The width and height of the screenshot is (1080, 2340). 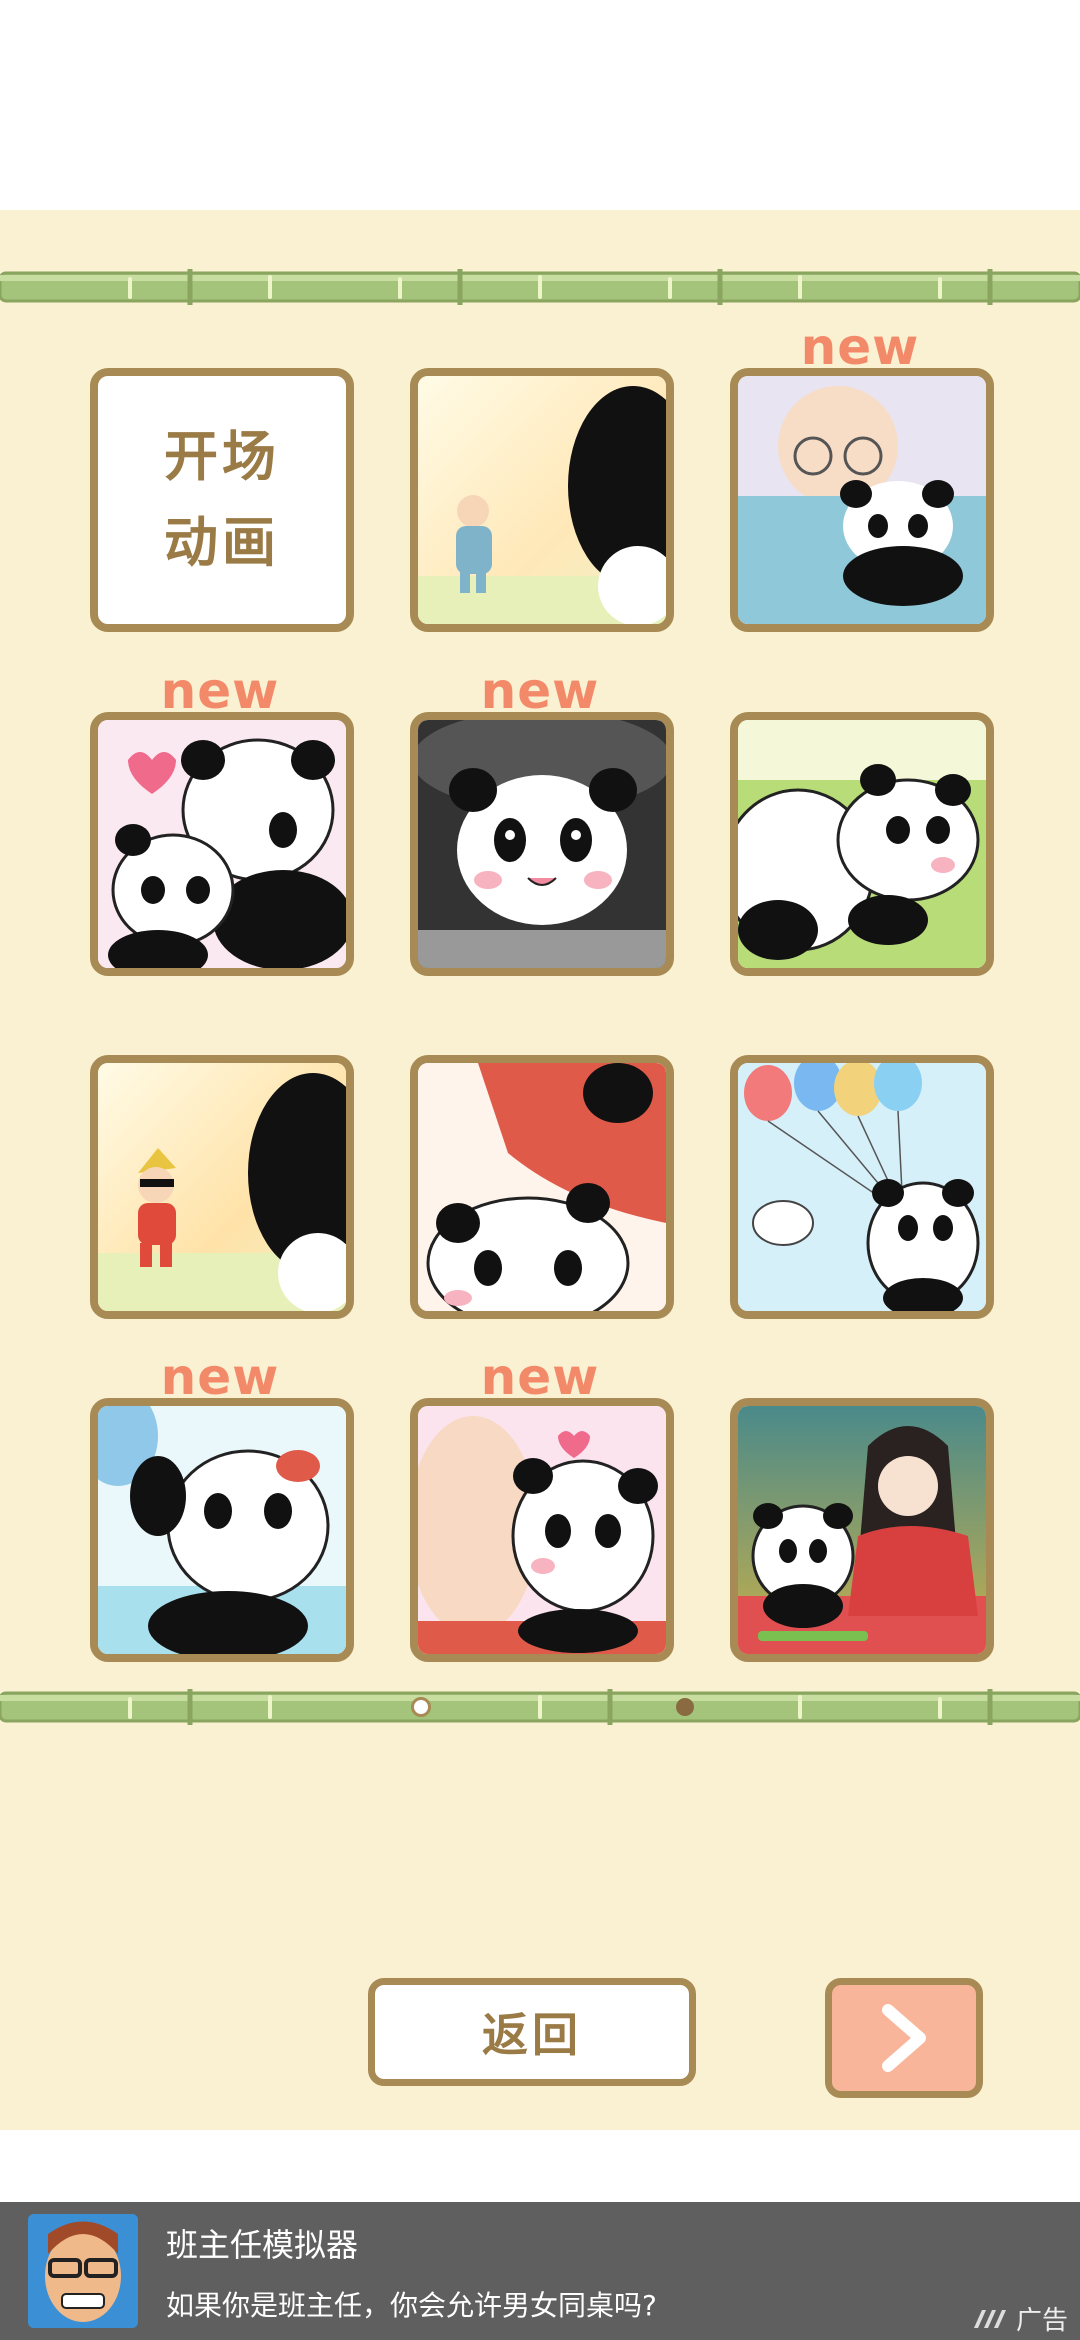 I want to click on gallery-tile-panda-in-car, so click(x=542, y=844).